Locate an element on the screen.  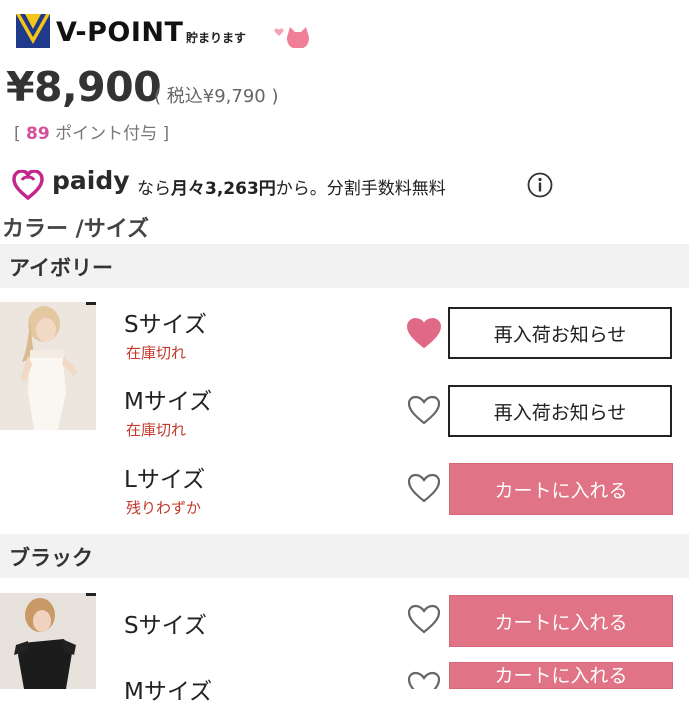
stock-status: 残りわずか is located at coordinates (164, 508).